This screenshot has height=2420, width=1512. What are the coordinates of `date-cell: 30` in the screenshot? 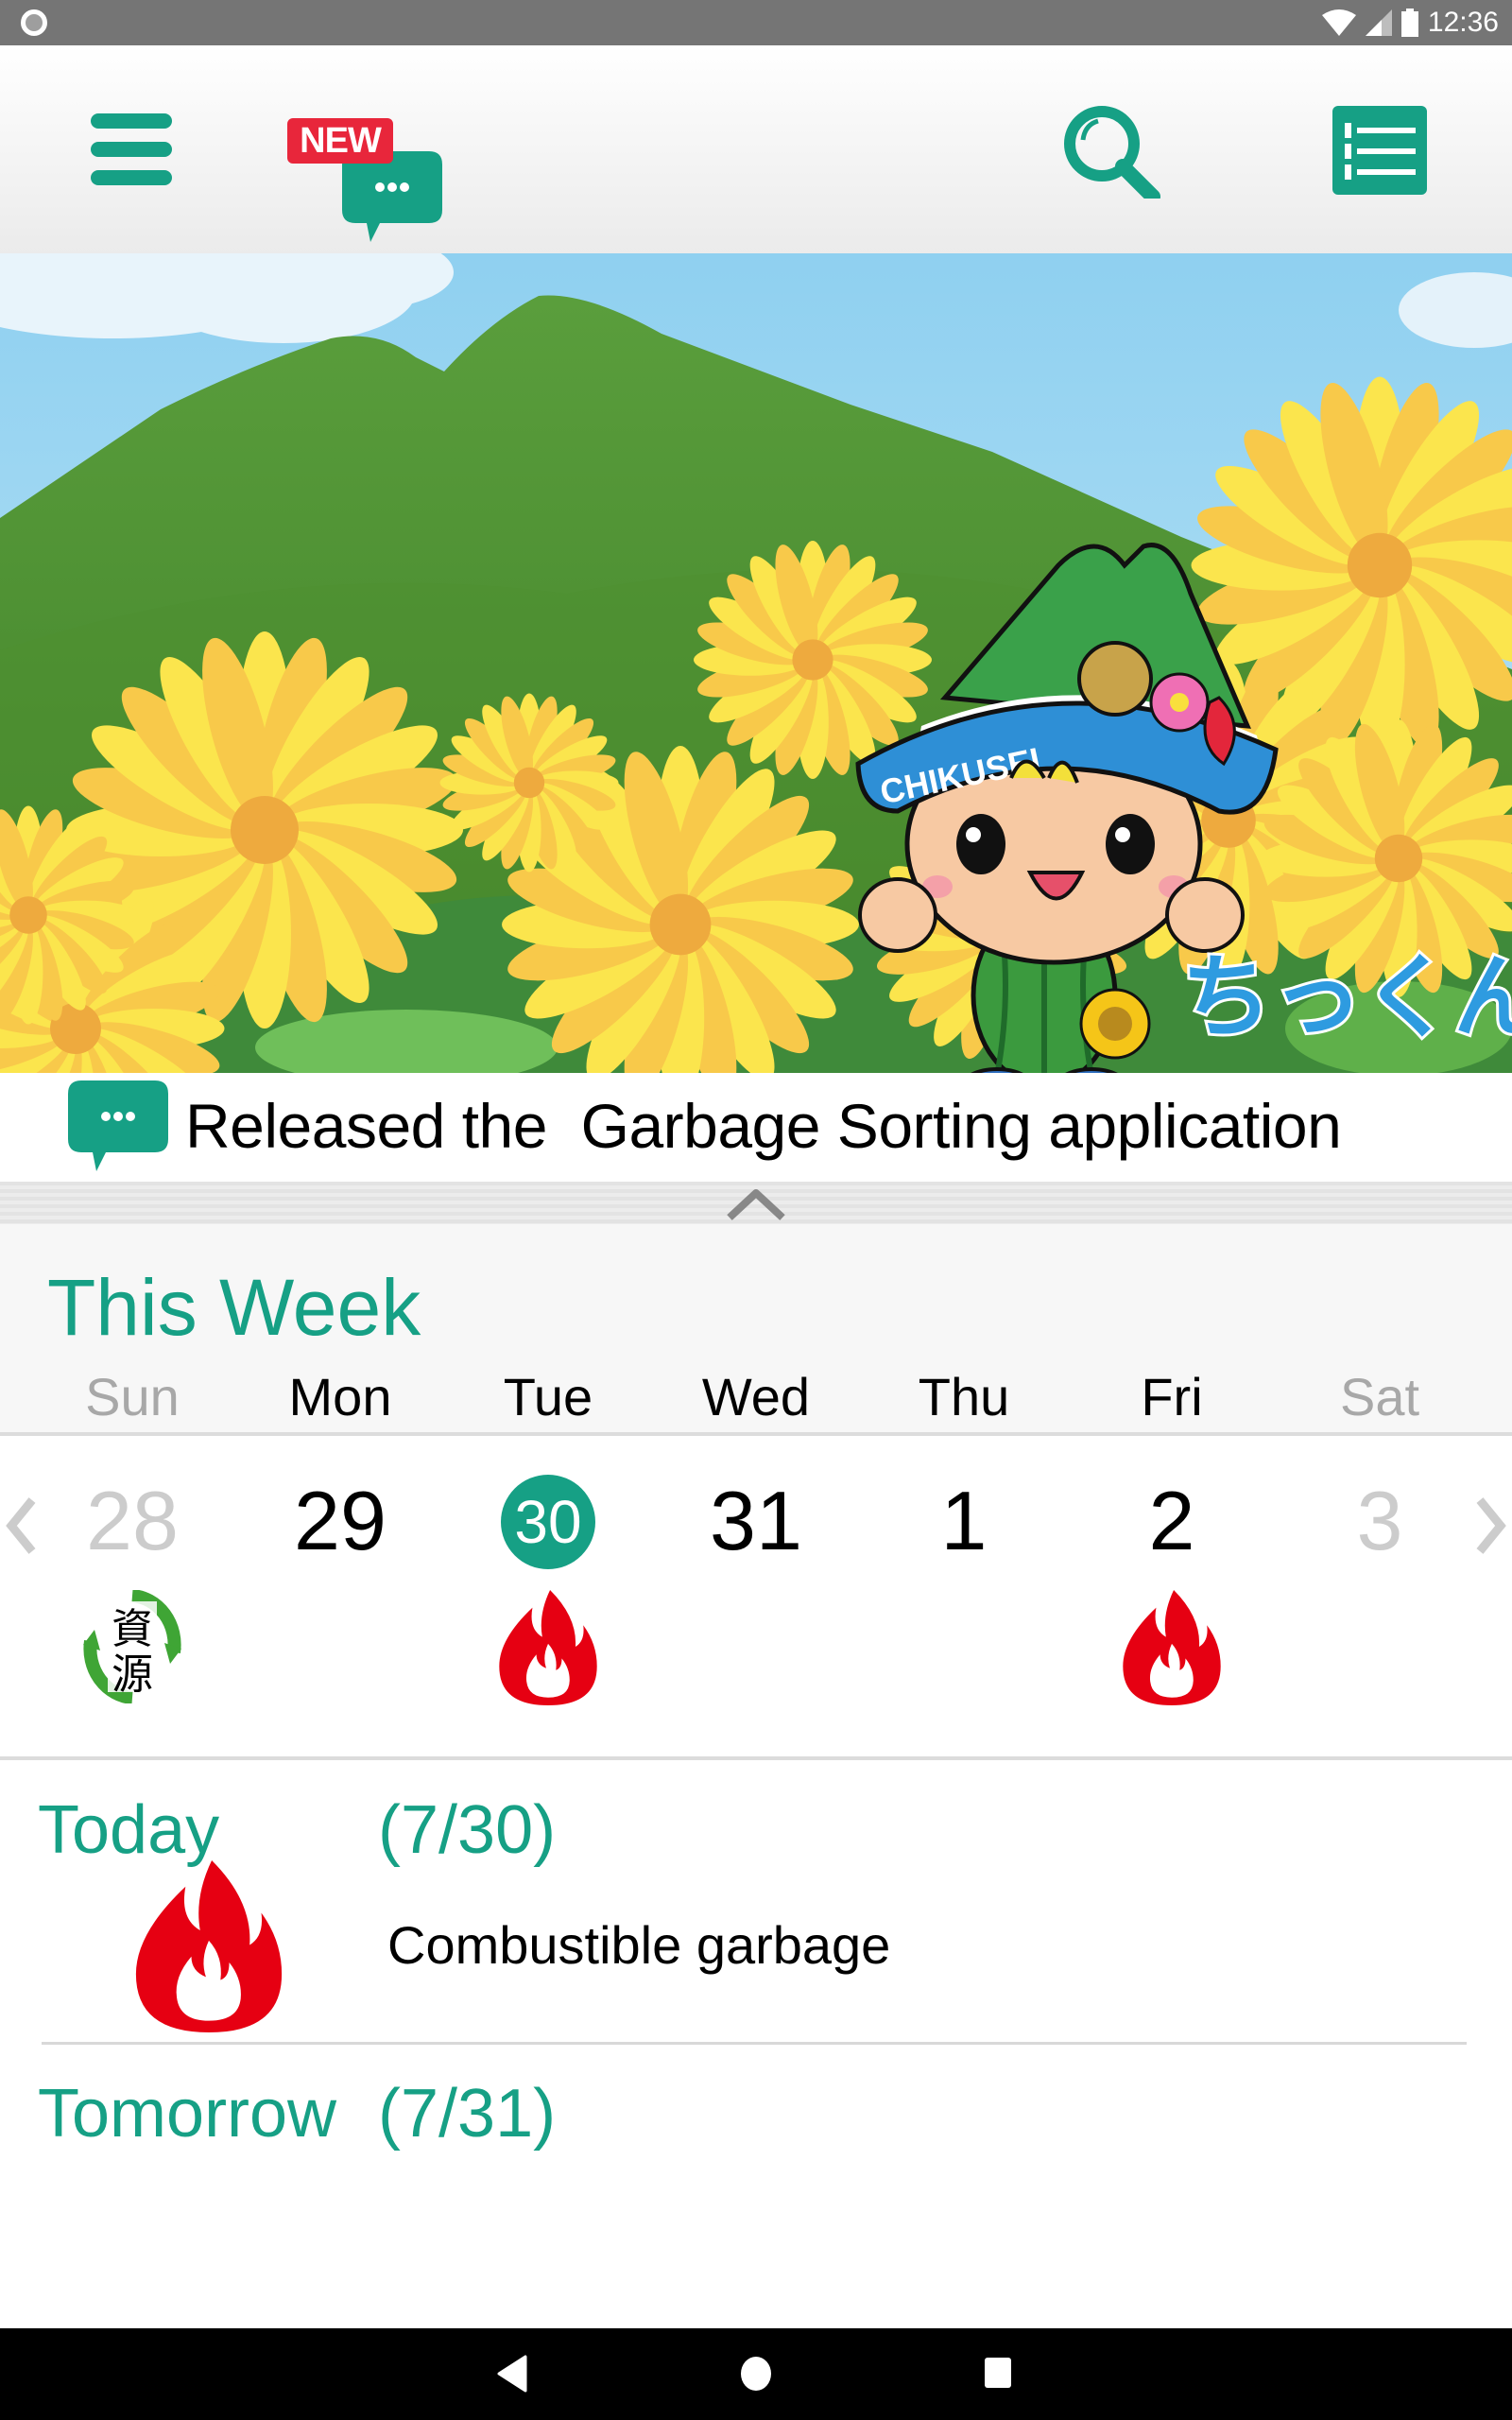 It's located at (548, 1596).